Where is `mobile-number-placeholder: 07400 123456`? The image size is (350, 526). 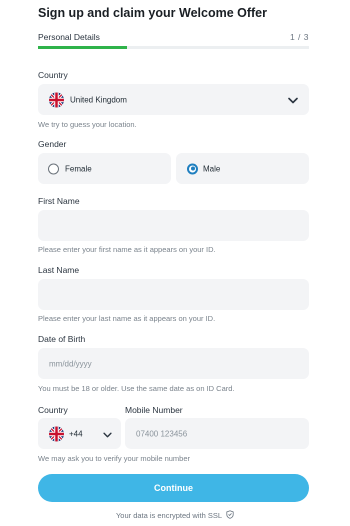
mobile-number-placeholder: 07400 123456 is located at coordinates (162, 433).